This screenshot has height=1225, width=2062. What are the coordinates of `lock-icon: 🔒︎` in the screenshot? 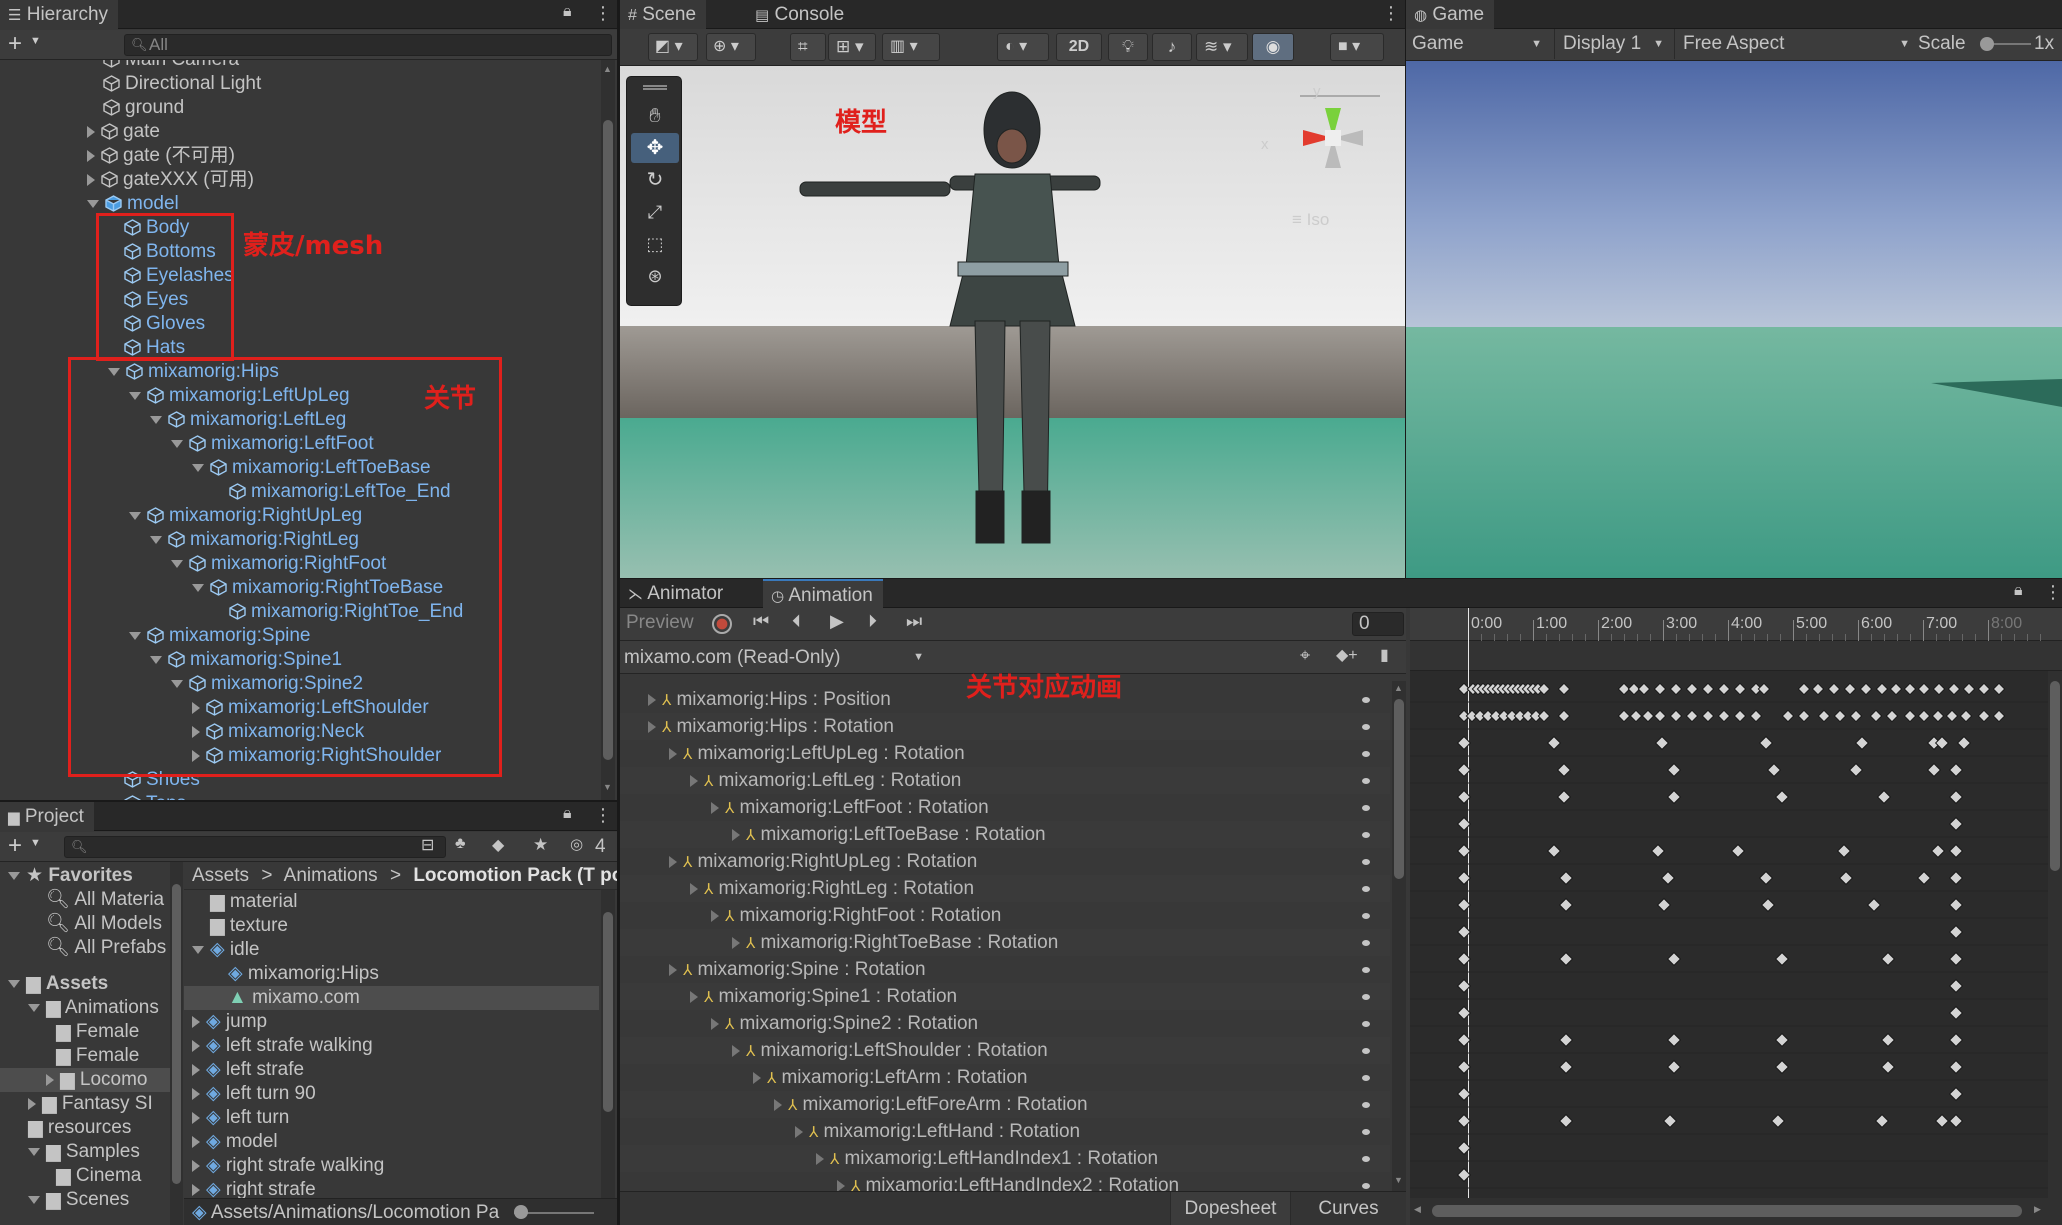 It's located at (2018, 591).